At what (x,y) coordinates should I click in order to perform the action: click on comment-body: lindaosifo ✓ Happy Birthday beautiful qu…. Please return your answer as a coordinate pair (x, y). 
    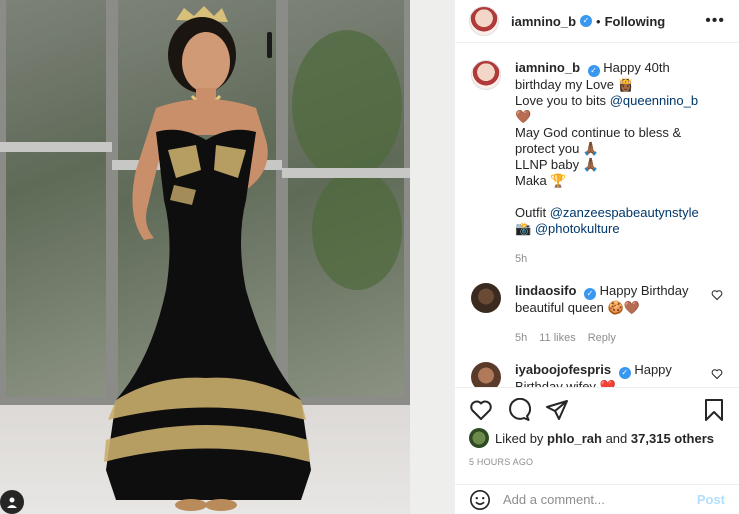
    Looking at the image, I should click on (615, 314).